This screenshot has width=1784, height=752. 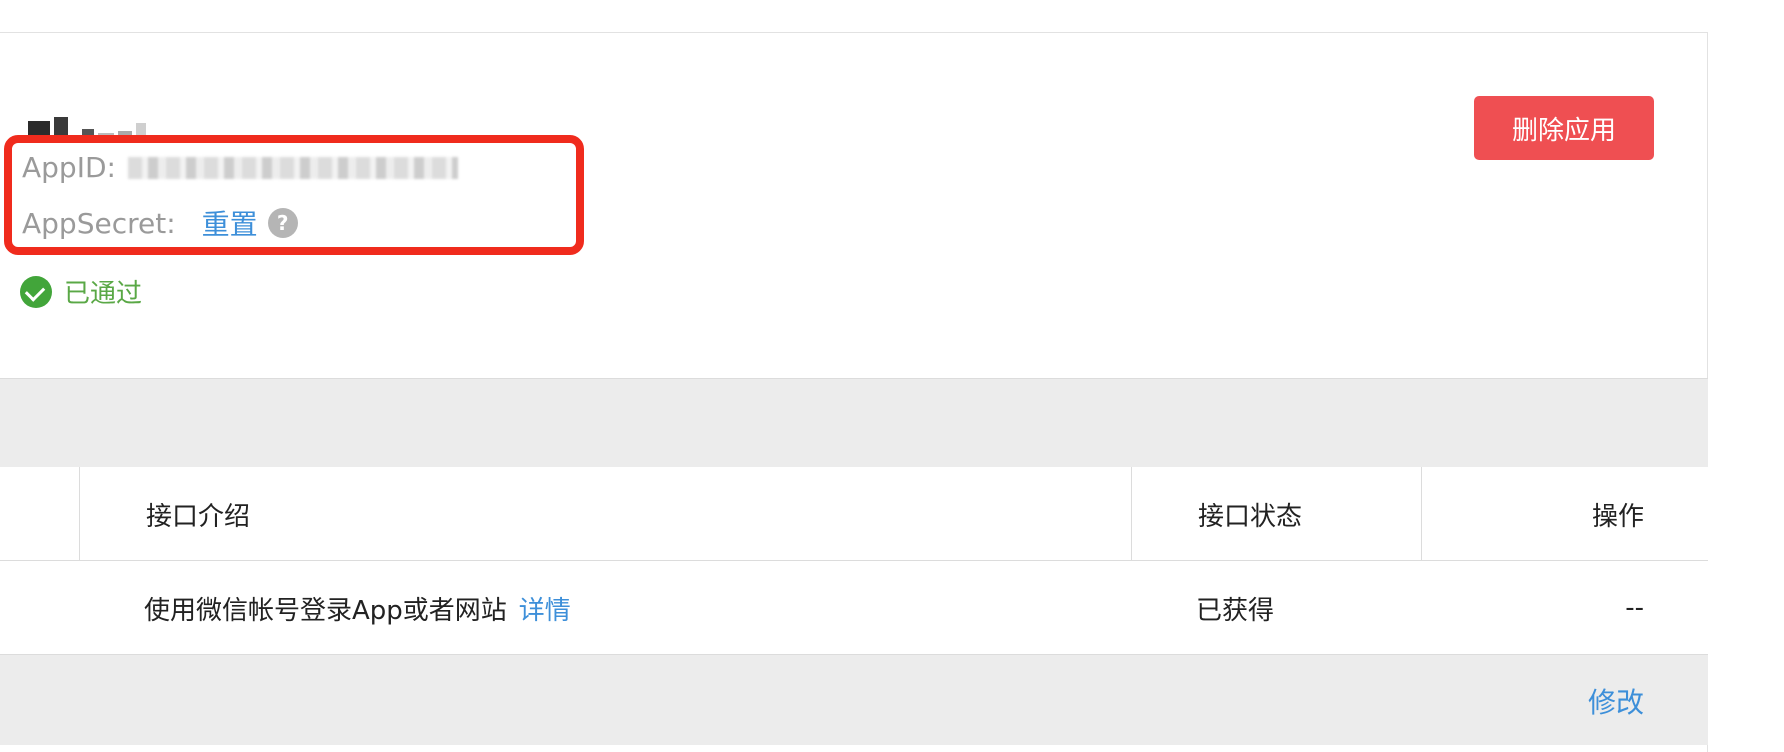 I want to click on table-header-blank, so click(x=40, y=514).